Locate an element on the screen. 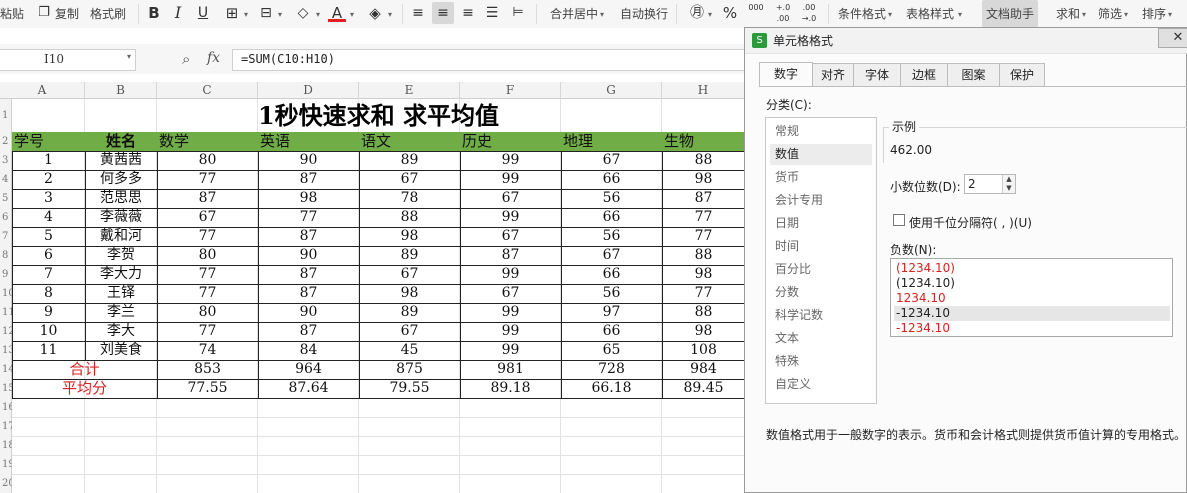  table-cell: 84 is located at coordinates (308, 350).